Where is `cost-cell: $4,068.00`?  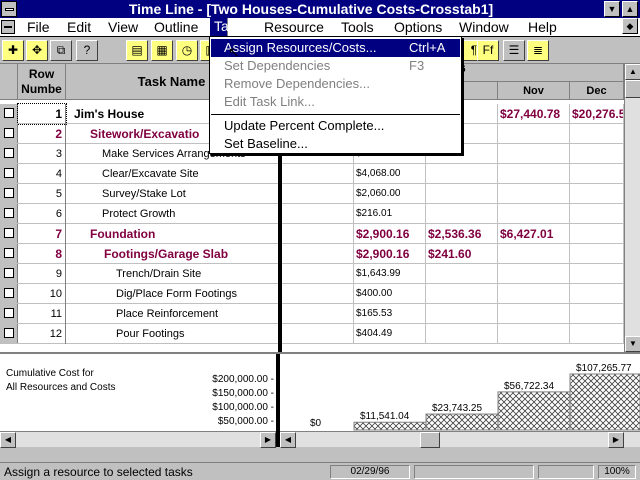
cost-cell: $4,068.00 is located at coordinates (390, 174).